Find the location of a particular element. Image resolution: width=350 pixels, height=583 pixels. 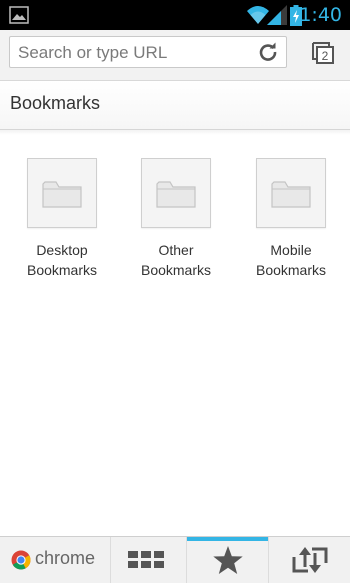

active-tab-indicator is located at coordinates (228, 539).